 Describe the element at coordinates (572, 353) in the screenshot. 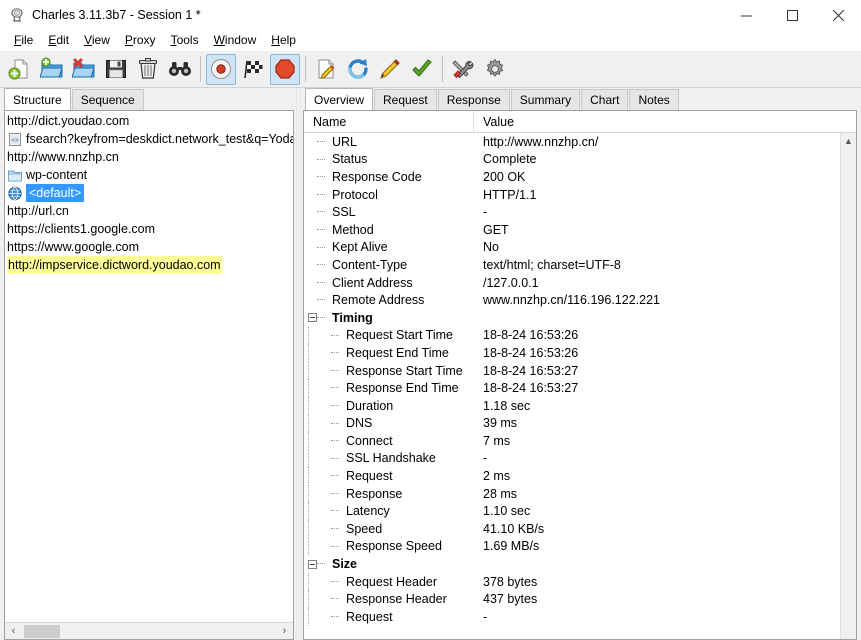

I see `table-row: Request End Time 18-8-24 16:53:26` at that location.